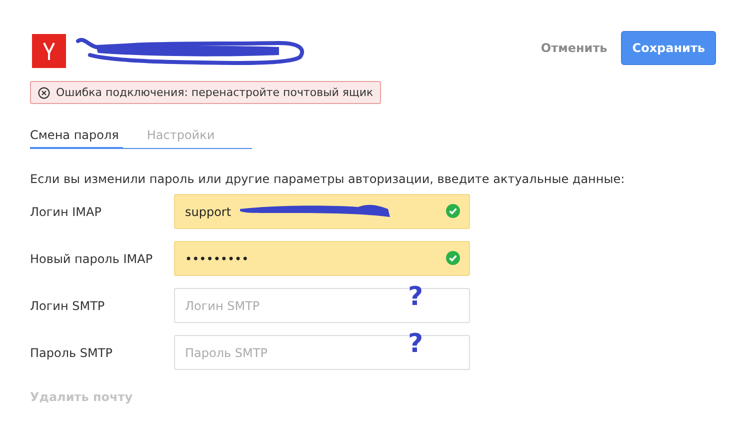 The image size is (729, 442). I want to click on intro-text: Если вы изменили пароль или другие параметры авторизации, введите актуальные данные:, so click(328, 179).